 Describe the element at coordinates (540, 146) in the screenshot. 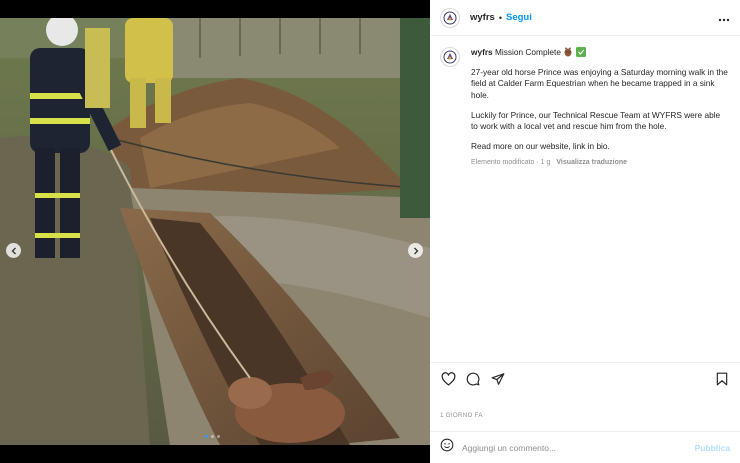

I see `caption-paragraph: Read more on our website, link in bio.` at that location.